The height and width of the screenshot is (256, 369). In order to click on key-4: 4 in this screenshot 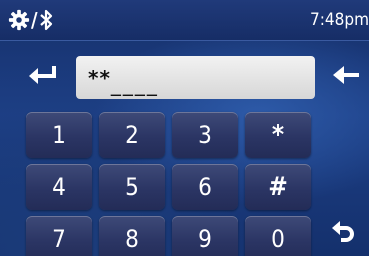, I will do `click(59, 187)`.